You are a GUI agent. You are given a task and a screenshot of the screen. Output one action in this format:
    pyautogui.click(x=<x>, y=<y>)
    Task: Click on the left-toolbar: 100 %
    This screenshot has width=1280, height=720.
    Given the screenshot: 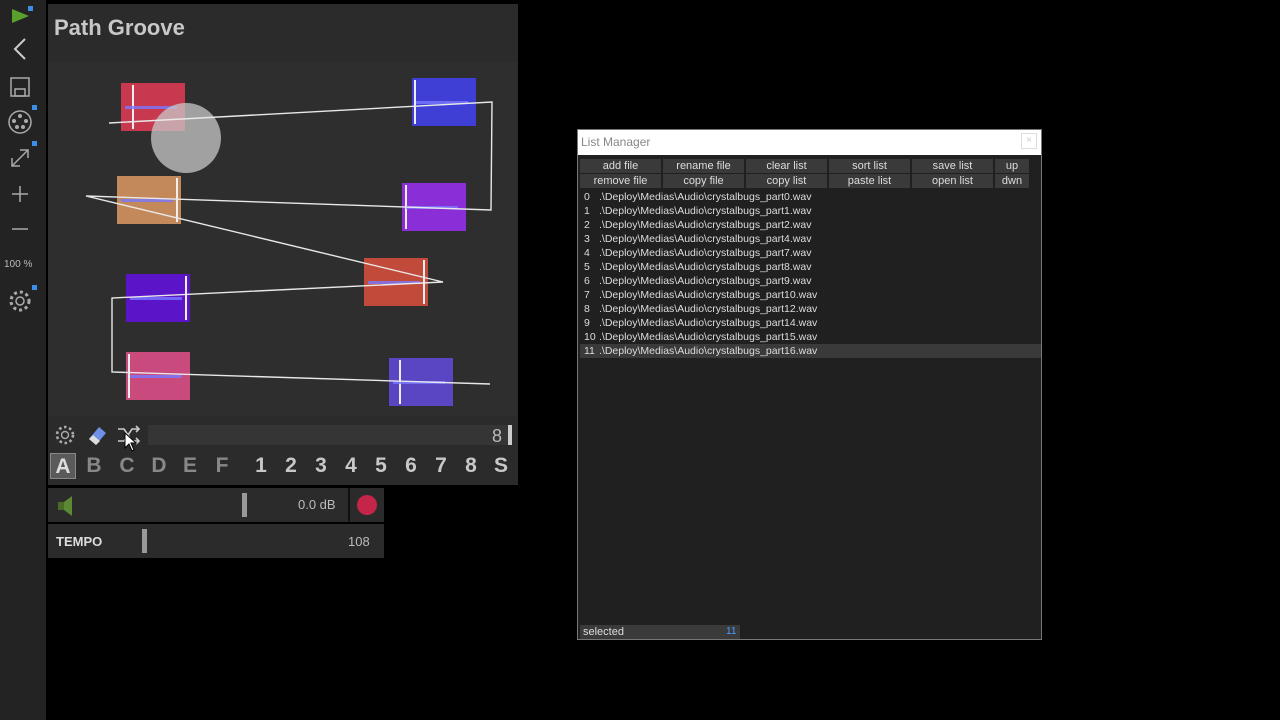 What is the action you would take?
    pyautogui.click(x=23, y=360)
    